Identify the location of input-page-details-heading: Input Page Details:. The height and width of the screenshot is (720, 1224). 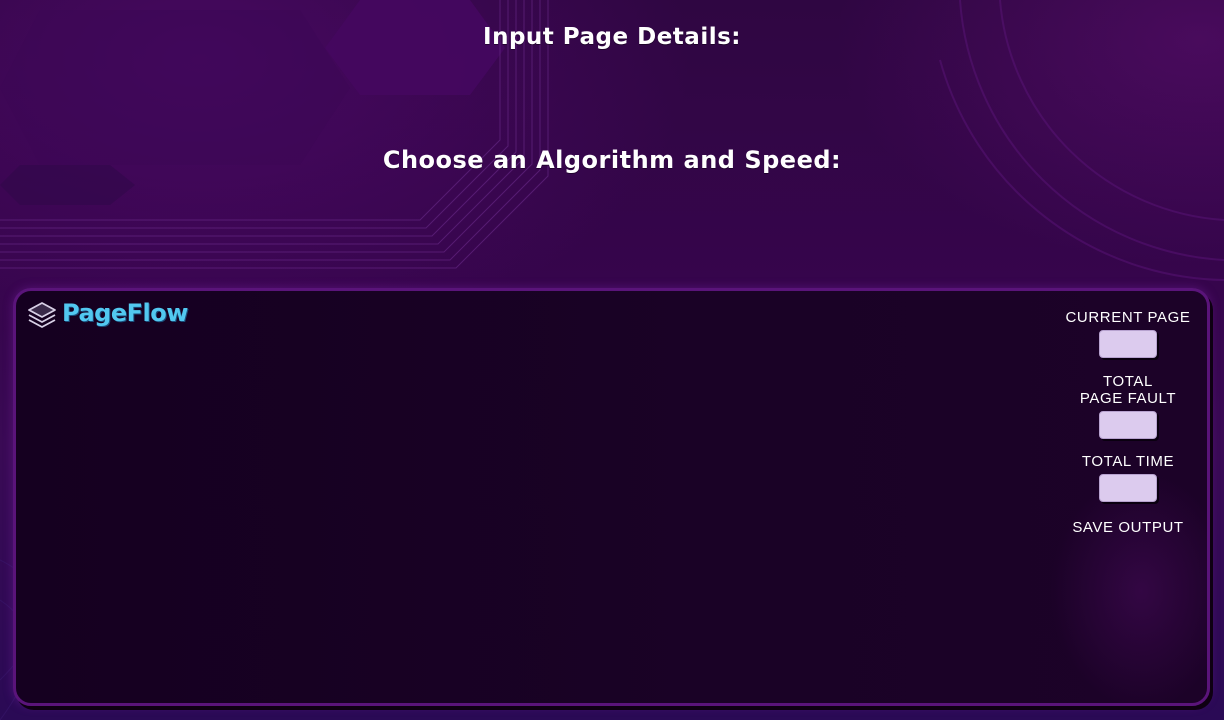
(612, 37).